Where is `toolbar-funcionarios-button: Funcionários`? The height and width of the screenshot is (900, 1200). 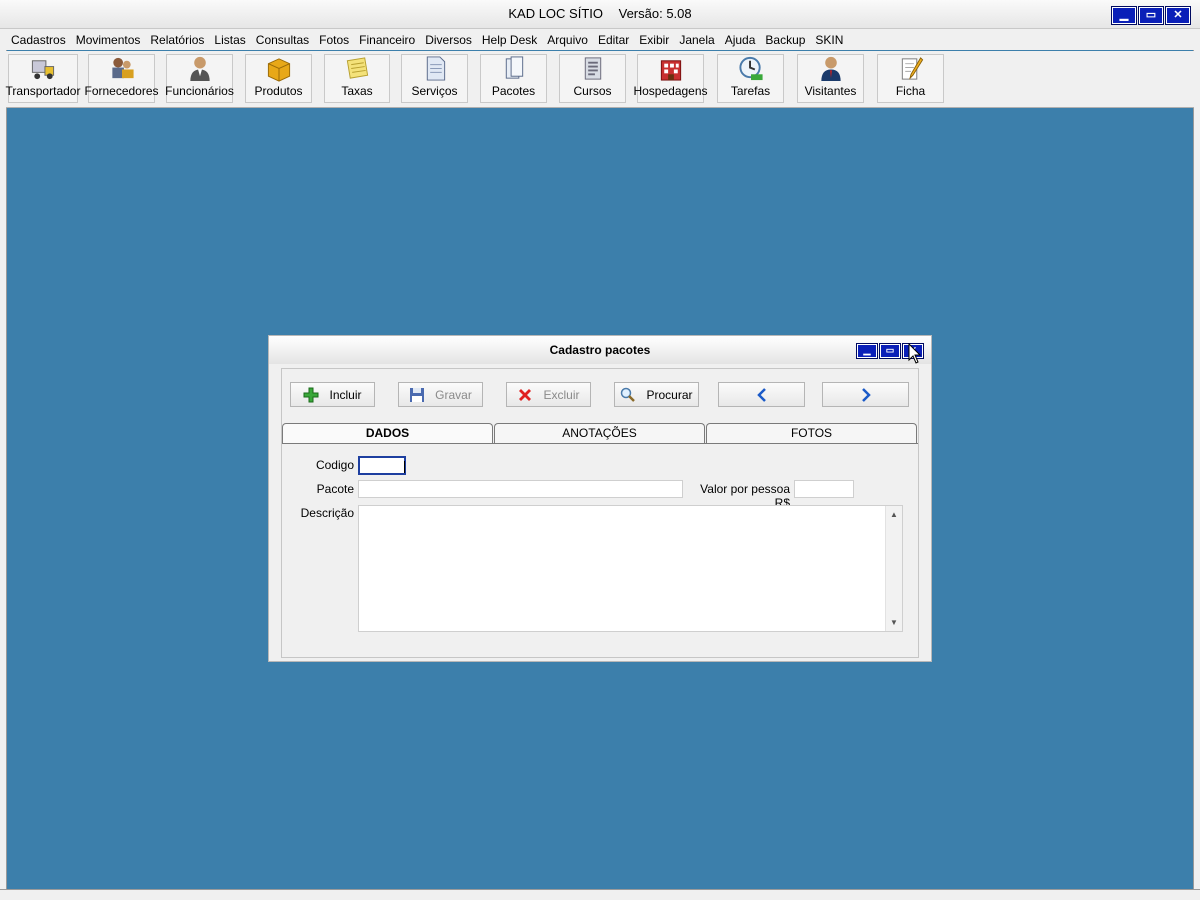
toolbar-funcionarios-button: Funcionários is located at coordinates (199, 78).